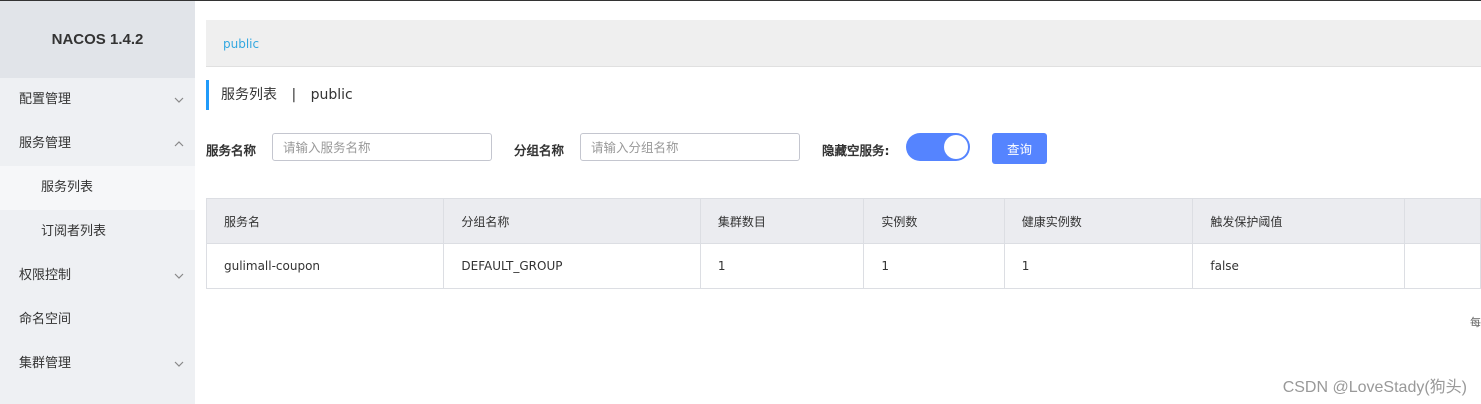 The height and width of the screenshot is (404, 1481). Describe the element at coordinates (539, 150) in the screenshot. I see `group-name-label: 分组名称` at that location.